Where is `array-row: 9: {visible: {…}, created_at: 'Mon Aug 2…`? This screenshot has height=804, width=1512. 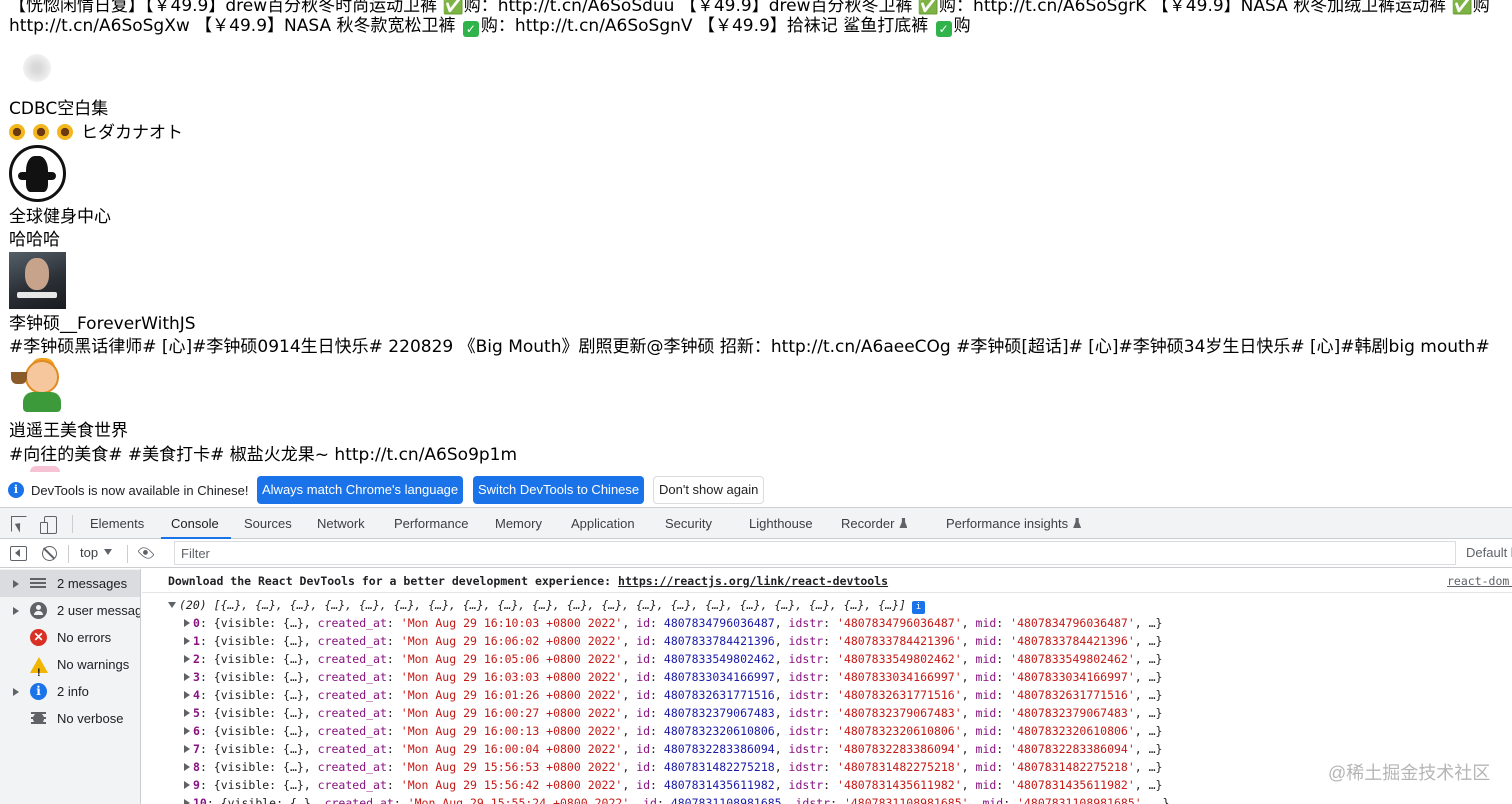
array-row: 9: {visible: {…}, created_at: 'Mon Aug 2… is located at coordinates (848, 785).